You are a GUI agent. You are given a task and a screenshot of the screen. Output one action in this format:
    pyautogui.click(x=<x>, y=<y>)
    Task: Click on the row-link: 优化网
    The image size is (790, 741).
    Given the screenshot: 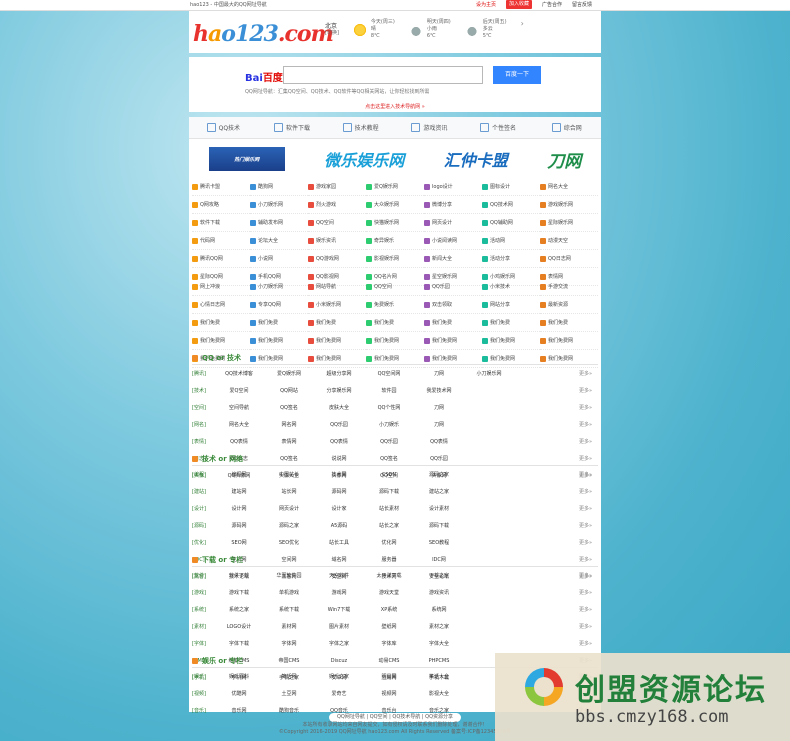 What is the action you would take?
    pyautogui.click(x=389, y=542)
    